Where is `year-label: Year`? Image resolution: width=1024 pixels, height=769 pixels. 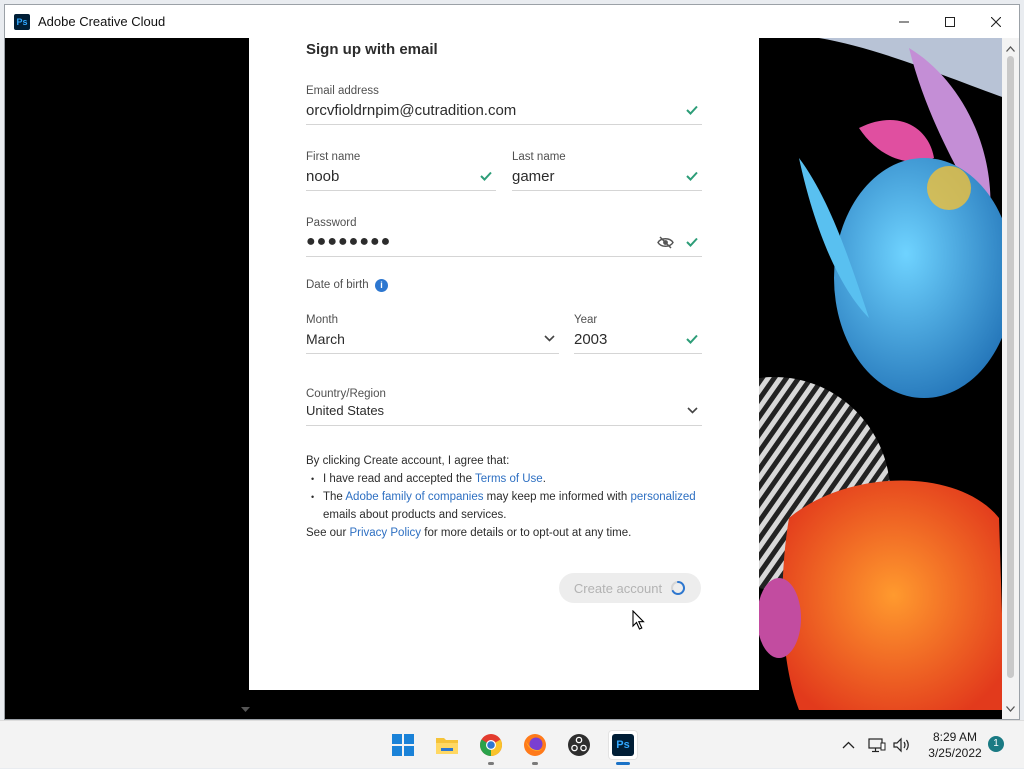
year-label: Year is located at coordinates (586, 320).